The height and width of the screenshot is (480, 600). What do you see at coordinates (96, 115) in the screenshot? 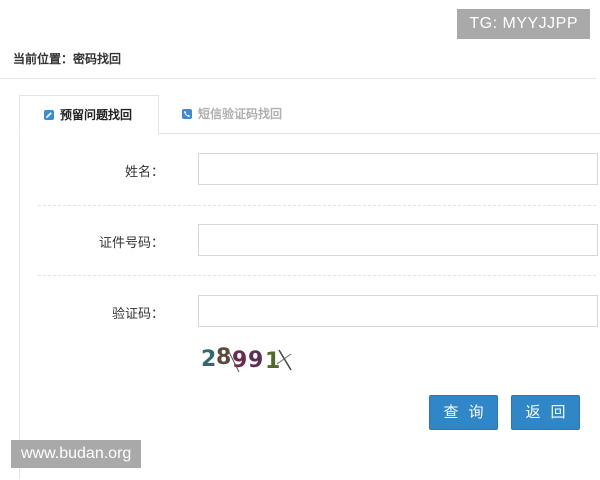
I see `tab-label: 预留问题找回` at bounding box center [96, 115].